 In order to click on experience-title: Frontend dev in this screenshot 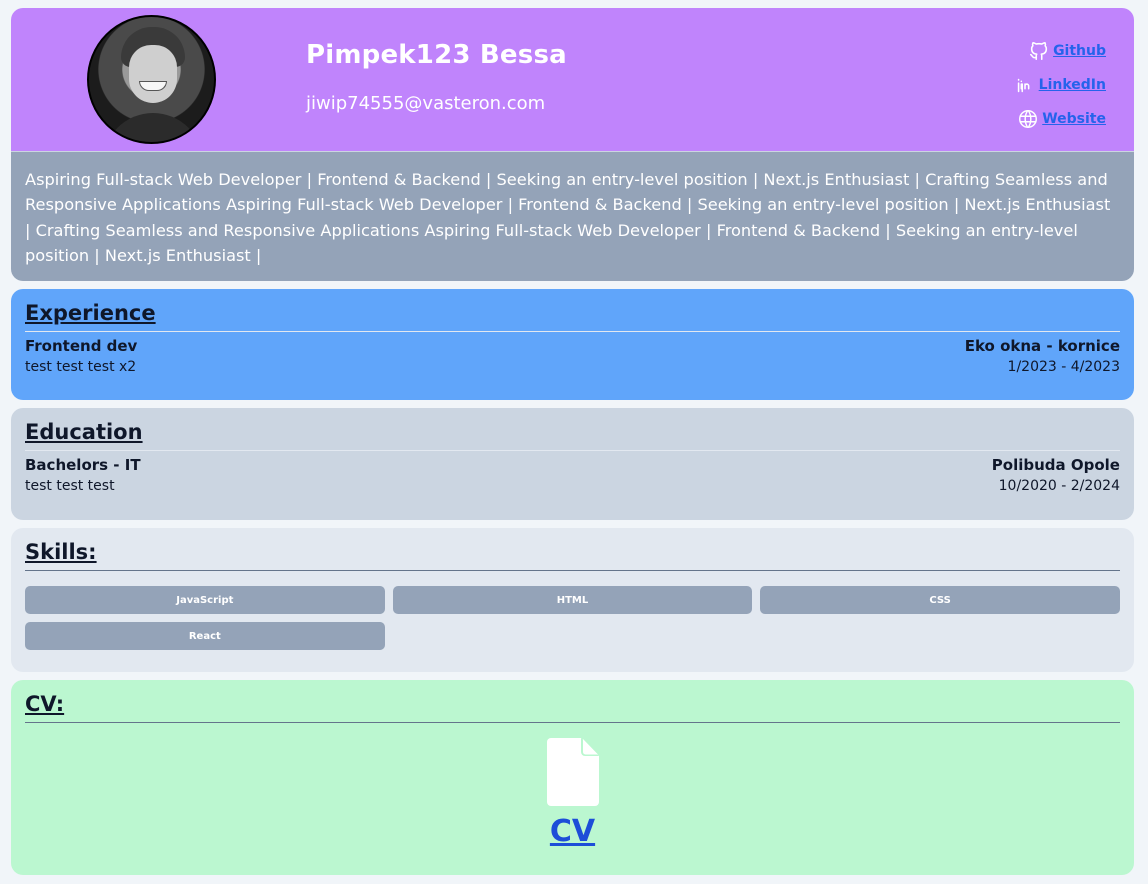, I will do `click(81, 346)`.